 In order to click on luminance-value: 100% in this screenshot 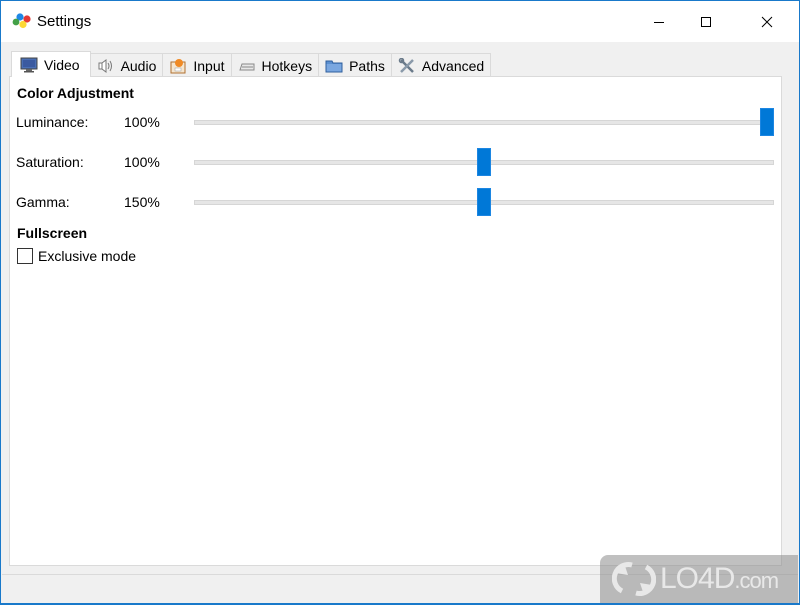, I will do `click(142, 122)`.